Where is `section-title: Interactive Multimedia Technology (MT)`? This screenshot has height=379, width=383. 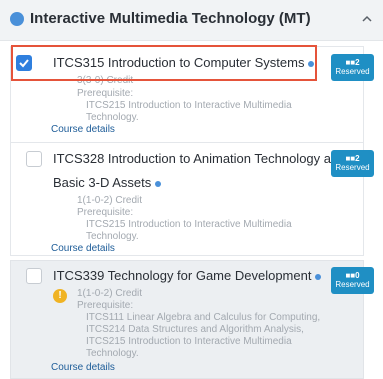 section-title: Interactive Multimedia Technology (MT) is located at coordinates (170, 18).